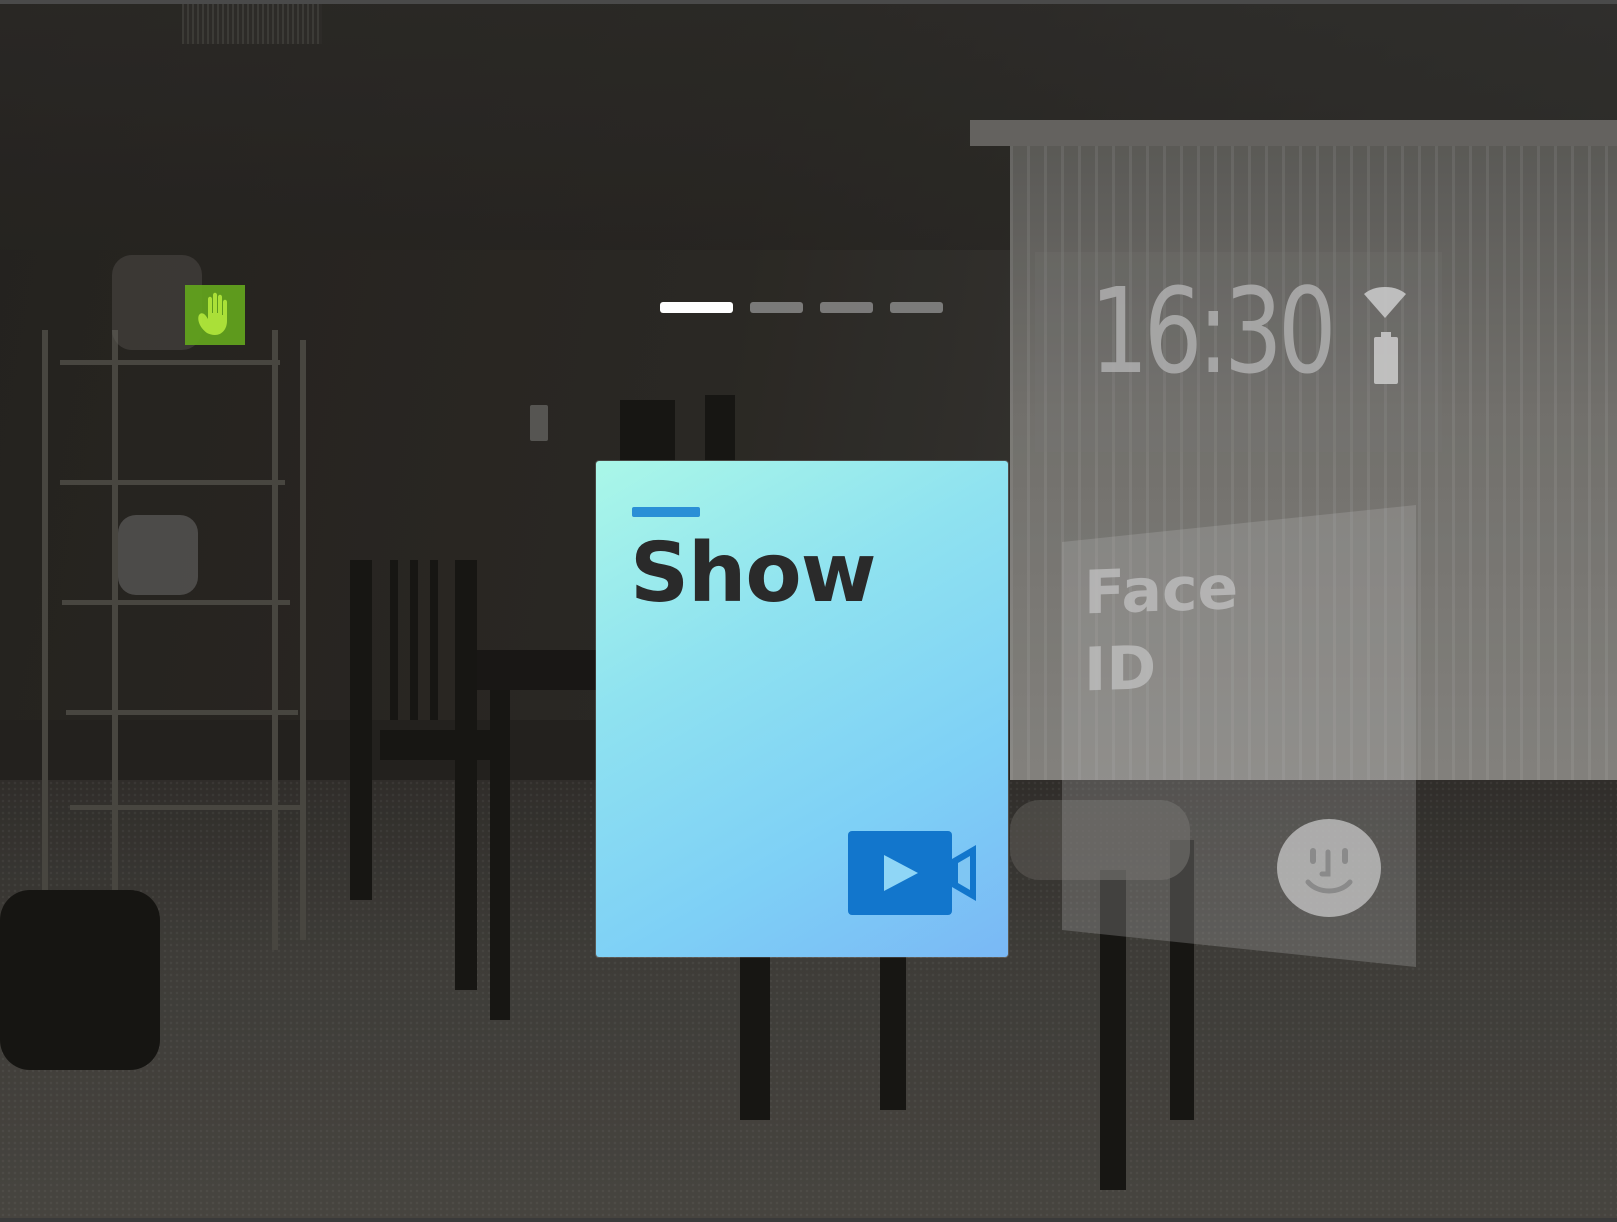  What do you see at coordinates (212, 313) in the screenshot?
I see `hand-stop-icon` at bounding box center [212, 313].